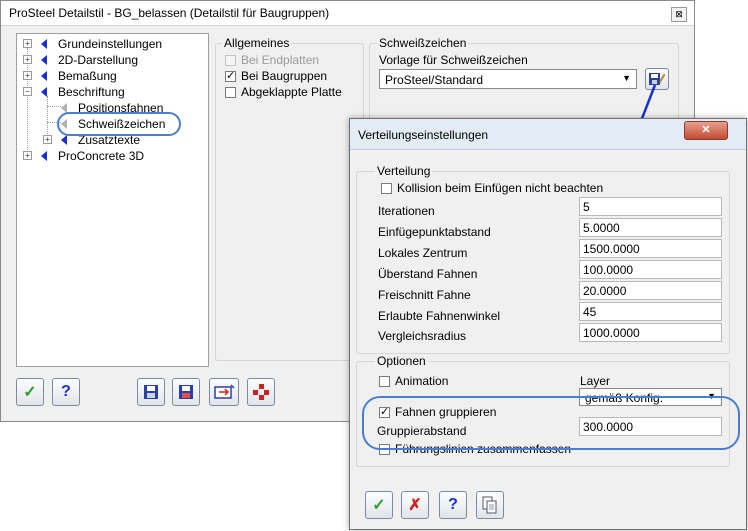 The image size is (748, 531). What do you see at coordinates (404, 171) in the screenshot?
I see `distribution-group-title: Verteilung` at bounding box center [404, 171].